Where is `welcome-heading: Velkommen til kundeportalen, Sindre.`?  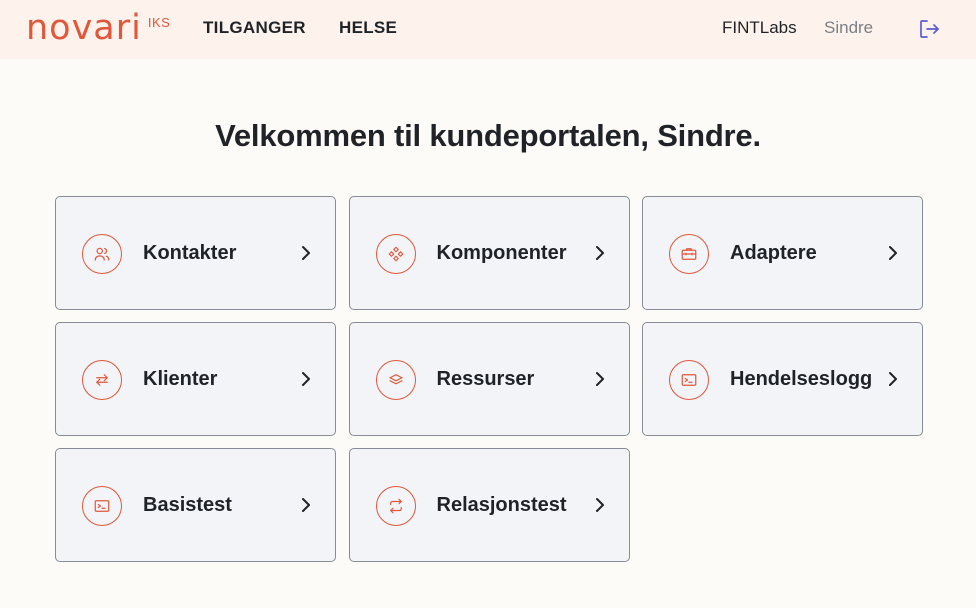
welcome-heading: Velkommen til kundeportalen, Sindre. is located at coordinates (488, 135).